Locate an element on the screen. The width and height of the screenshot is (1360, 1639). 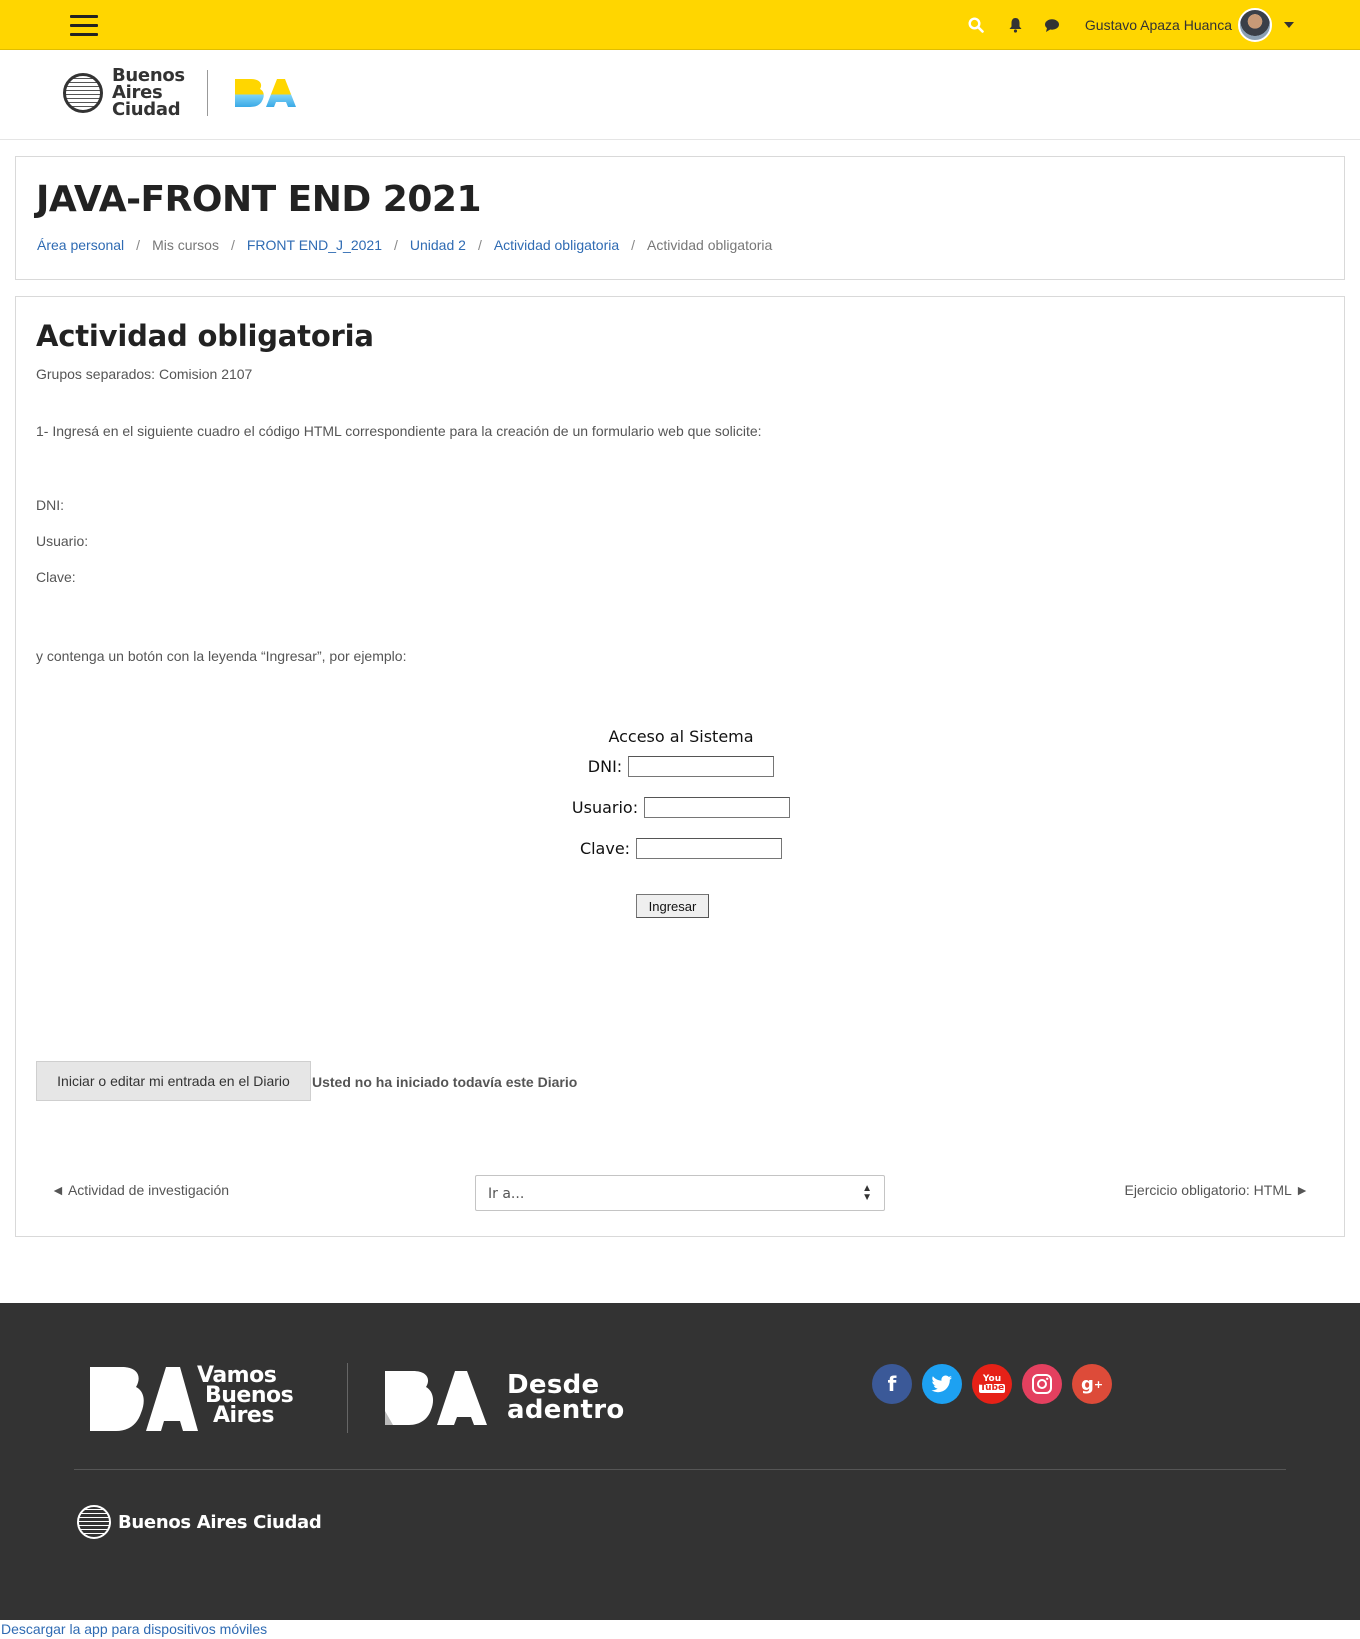
top-actions: Gustavo Apaza Huanca is located at coordinates (1159, 25).